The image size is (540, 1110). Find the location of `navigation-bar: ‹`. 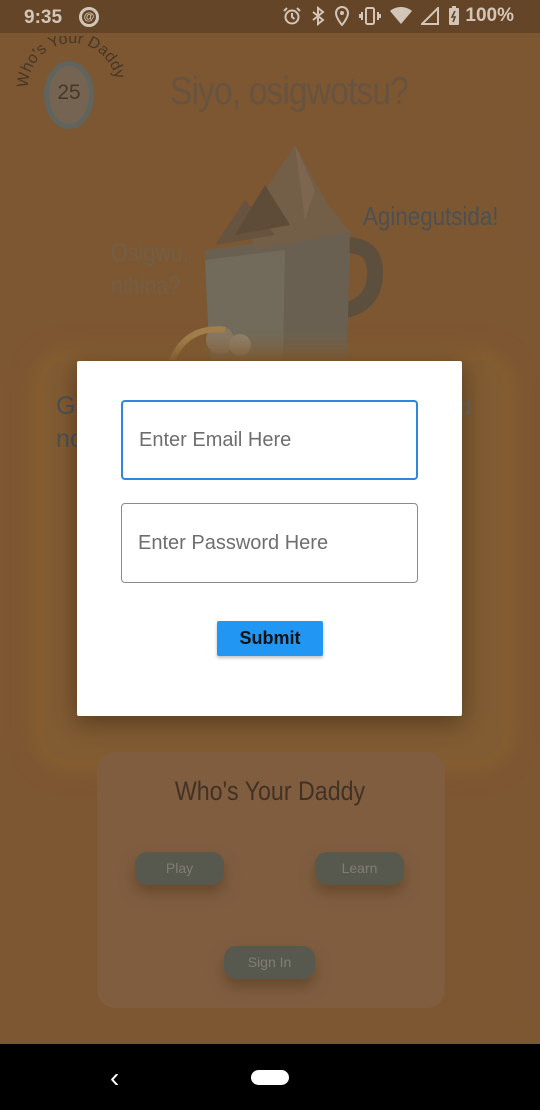

navigation-bar: ‹ is located at coordinates (270, 1077).